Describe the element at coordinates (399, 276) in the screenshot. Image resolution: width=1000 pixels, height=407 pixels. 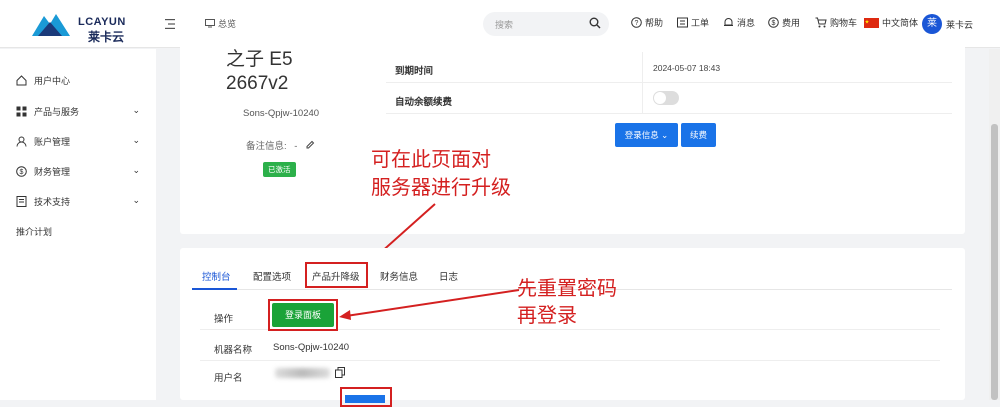
I see `tab-finance-info: 财务信息` at that location.